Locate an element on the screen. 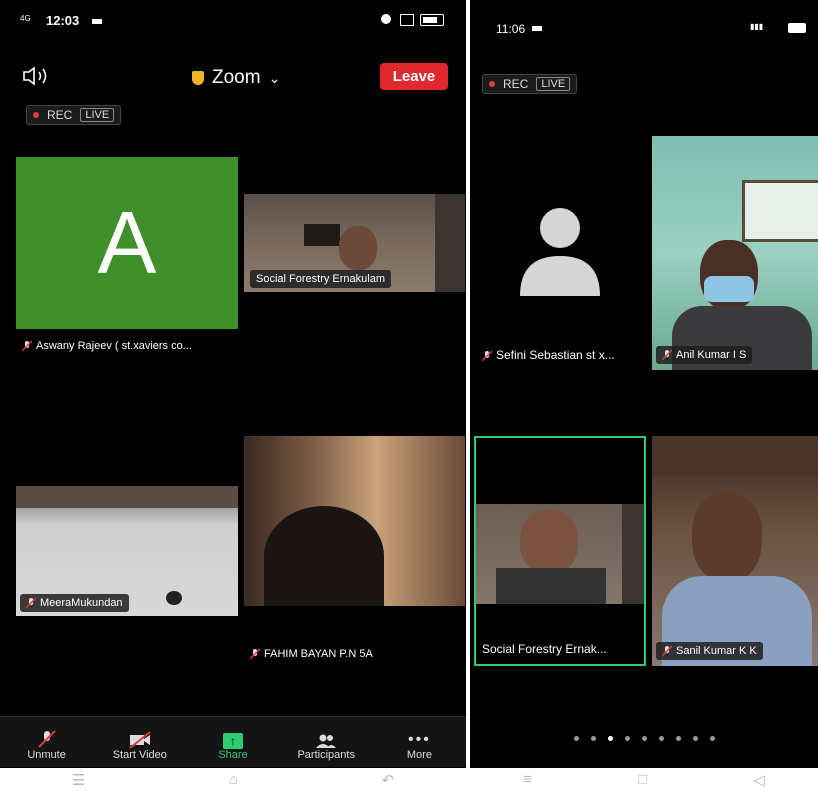 The image size is (818, 791). signal-icon is located at coordinates (407, 20).